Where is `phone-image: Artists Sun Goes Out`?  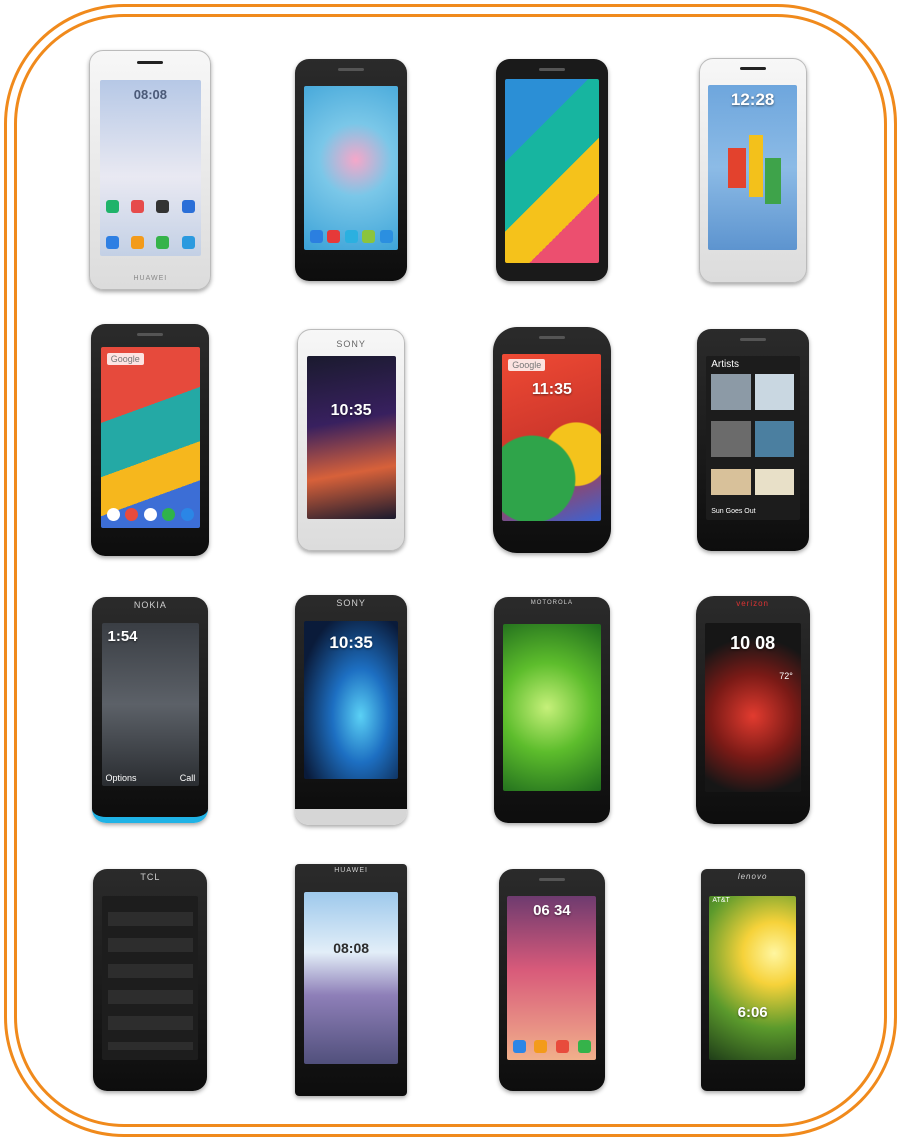 phone-image: Artists Sun Goes Out is located at coordinates (752, 440).